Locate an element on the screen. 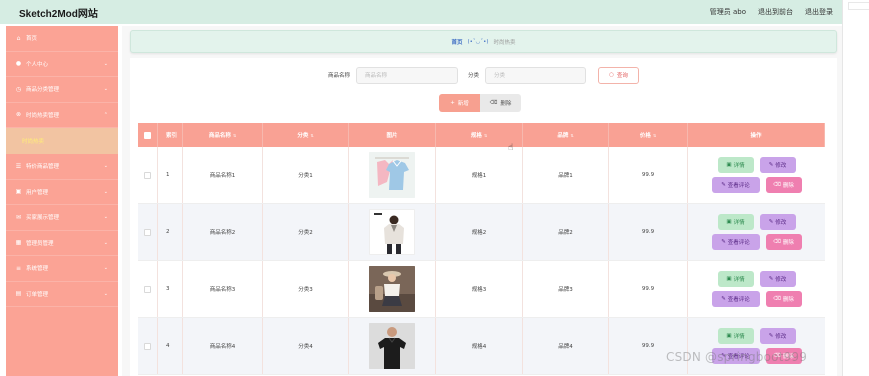 Image resolution: width=869 pixels, height=376 pixels. row-name: 商品名称2 is located at coordinates (223, 232).